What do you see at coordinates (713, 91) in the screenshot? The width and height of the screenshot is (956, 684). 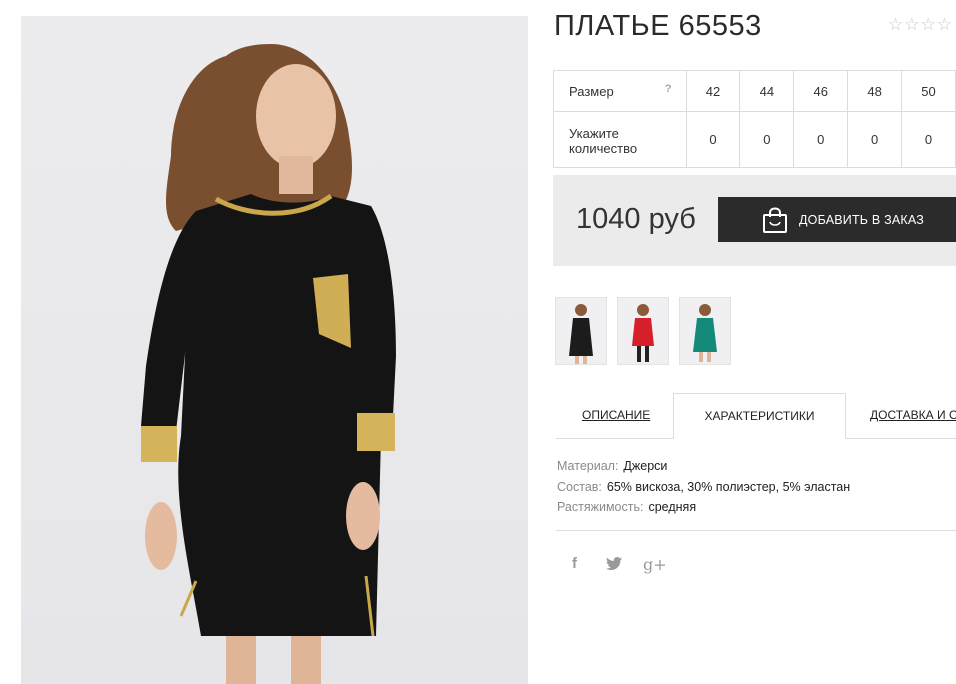 I see `size-value: 42` at bounding box center [713, 91].